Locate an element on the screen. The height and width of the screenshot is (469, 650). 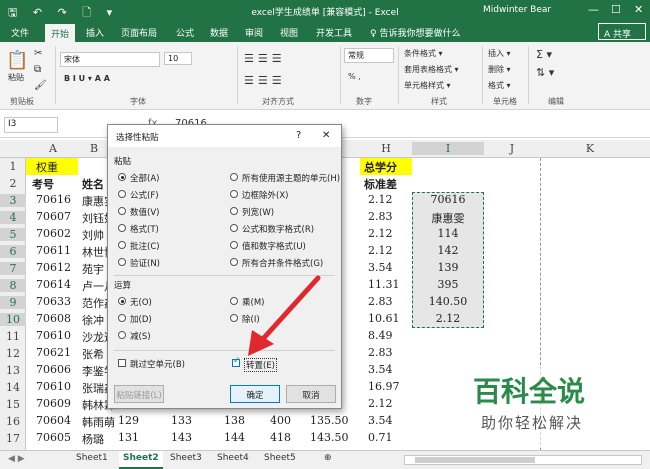
cut-icon: ✂ is located at coordinates (38, 53).